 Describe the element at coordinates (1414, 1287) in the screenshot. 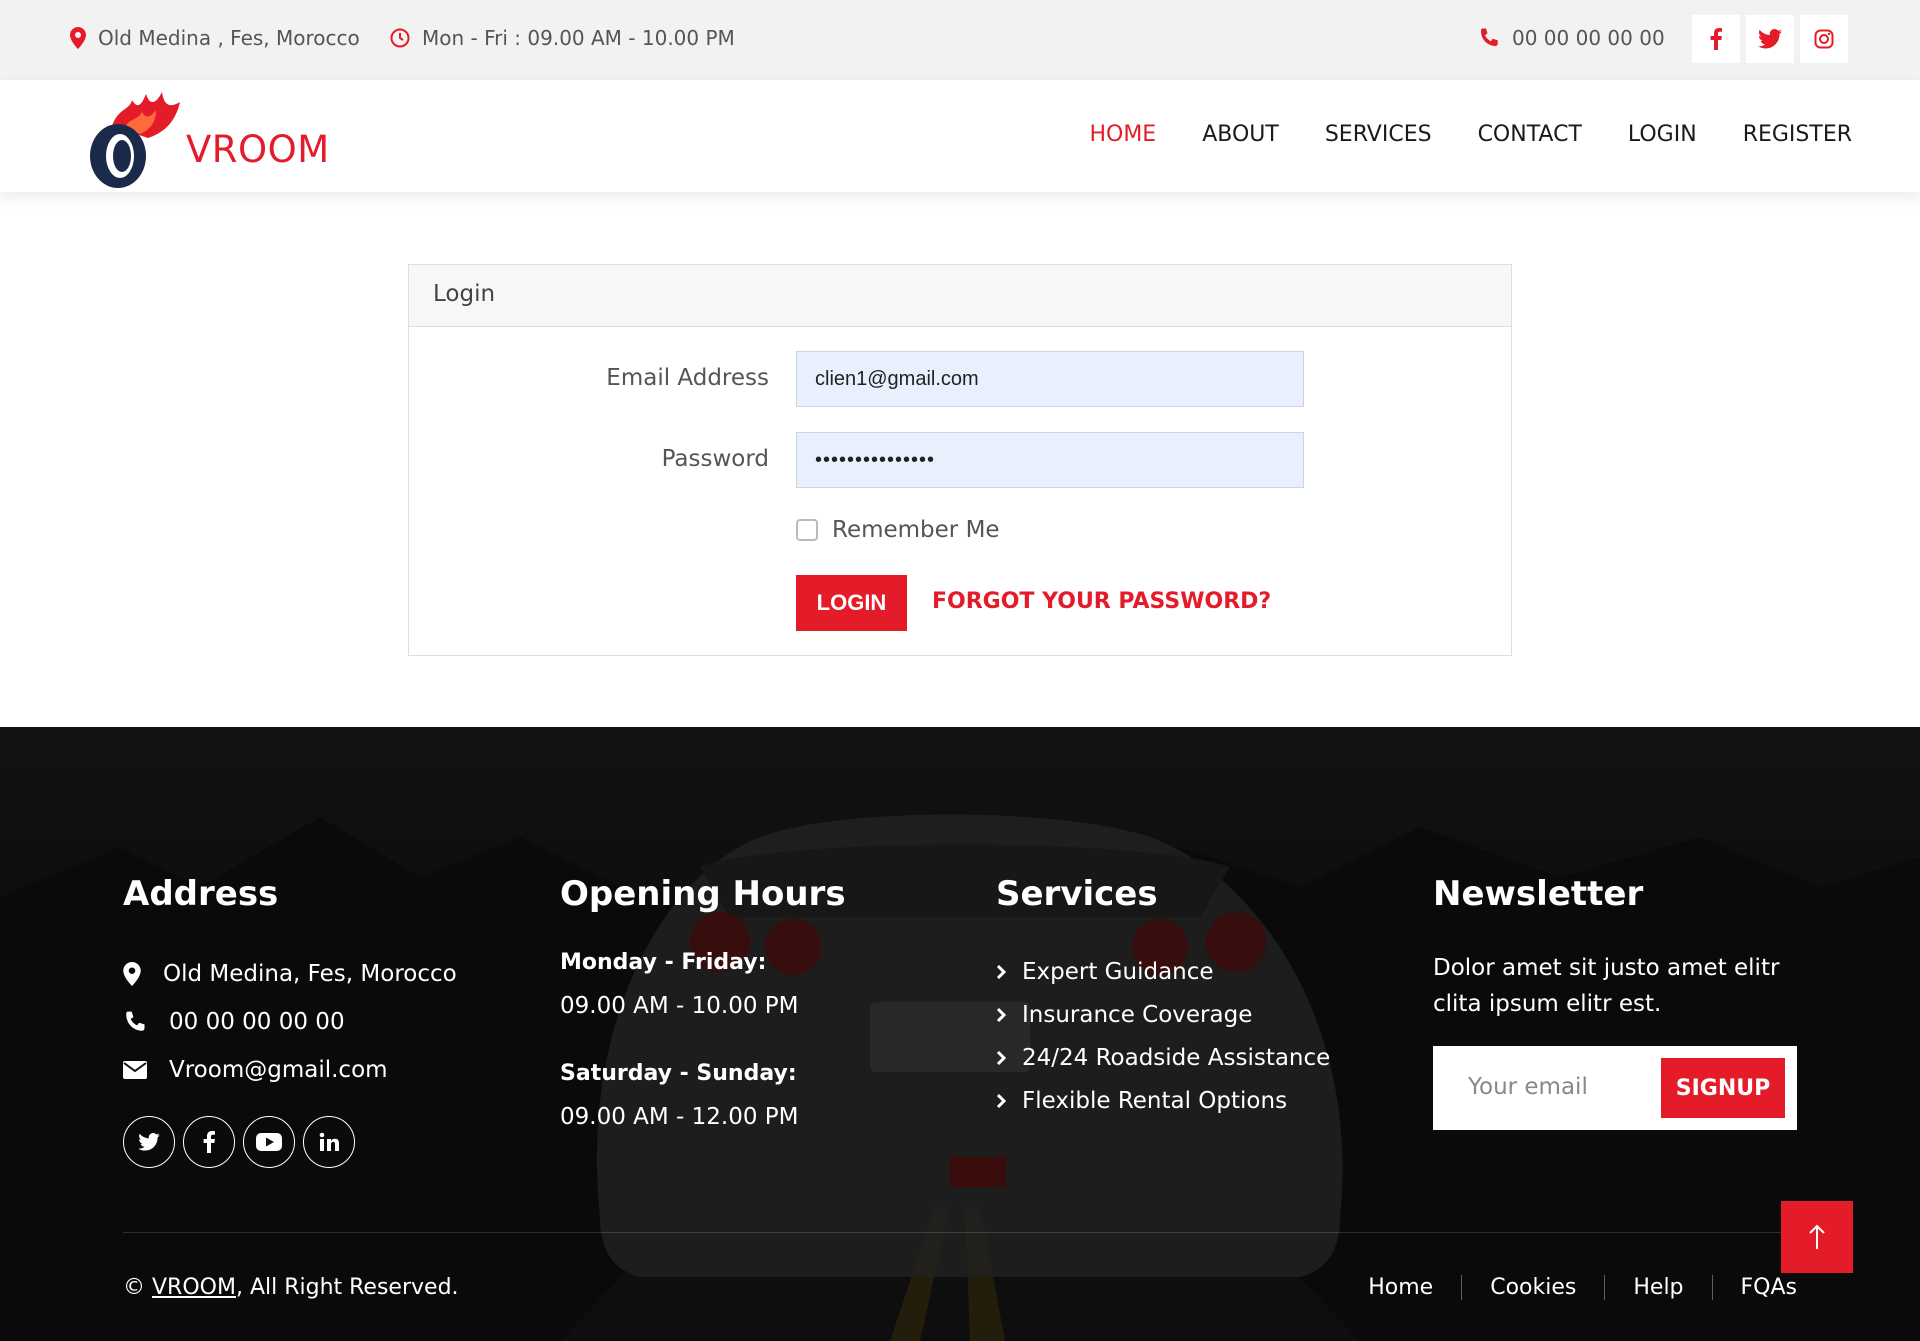

I see `footer-link-home: Home` at that location.